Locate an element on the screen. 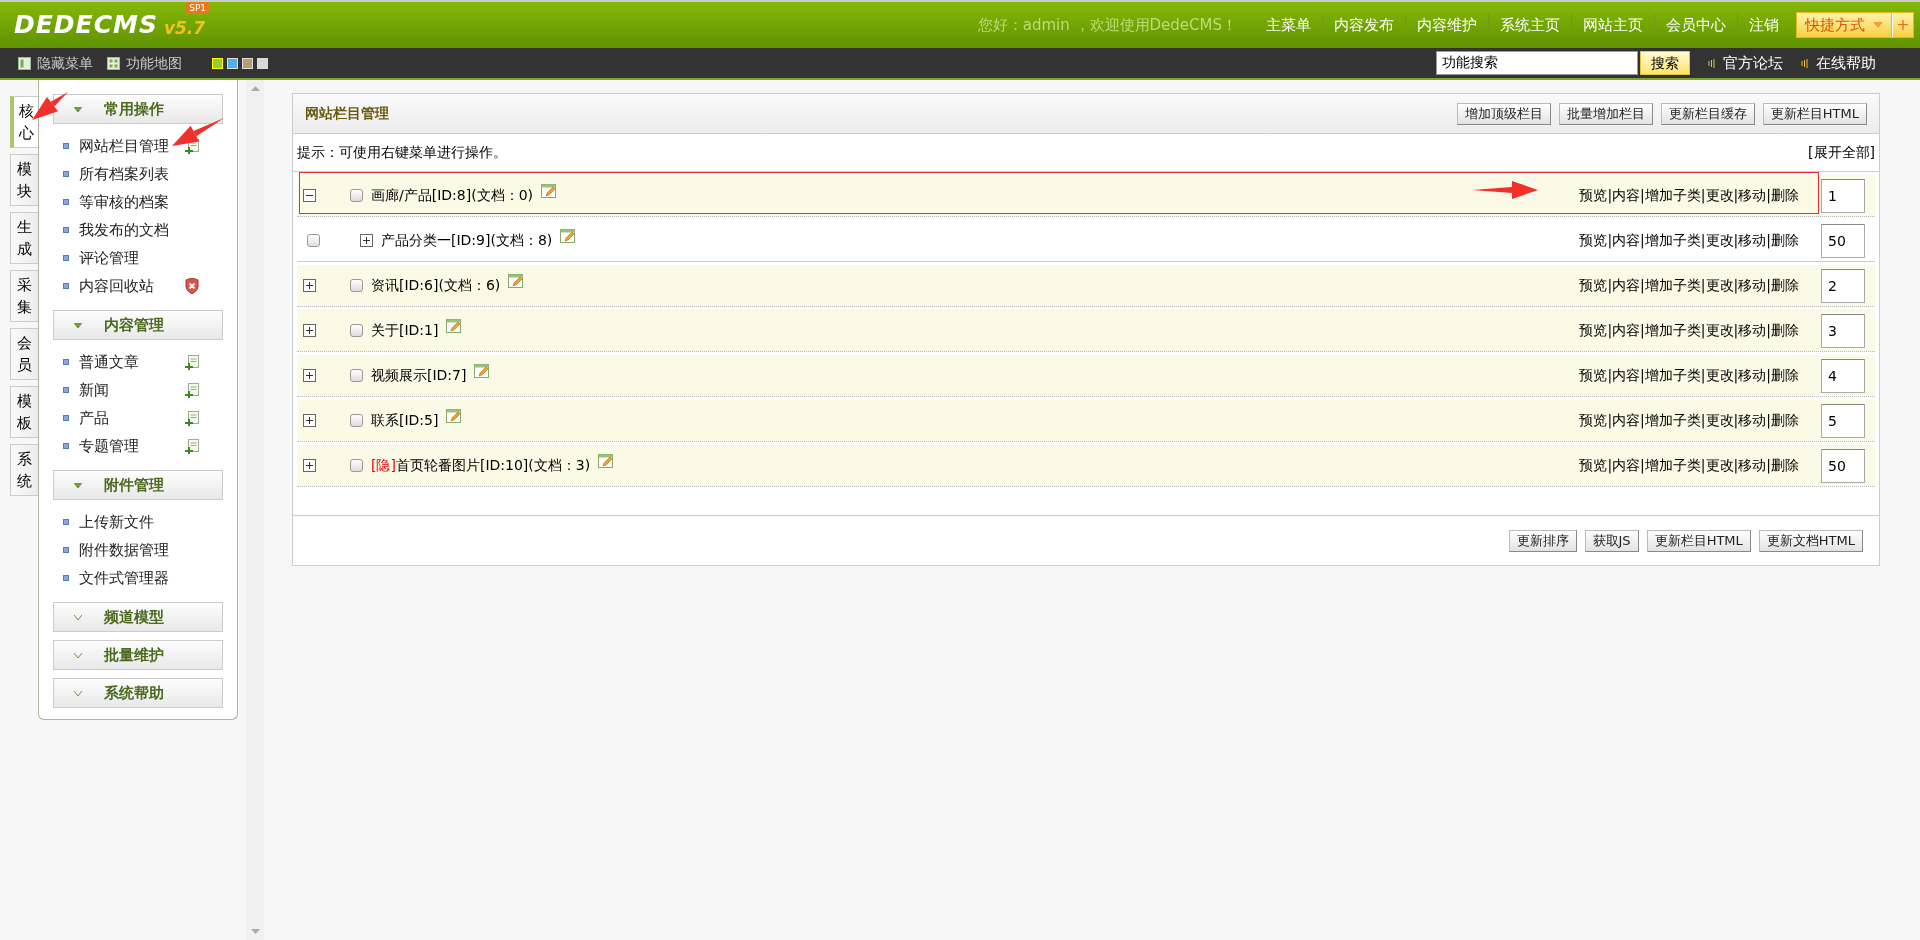 The width and height of the screenshot is (1920, 940). category-name: 资讯[ID:6](文档：6) is located at coordinates (436, 285).